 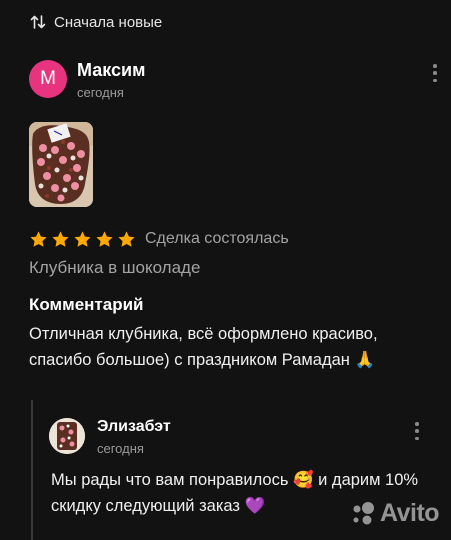 What do you see at coordinates (114, 268) in the screenshot?
I see `product-name: Клубника в шоколаде` at bounding box center [114, 268].